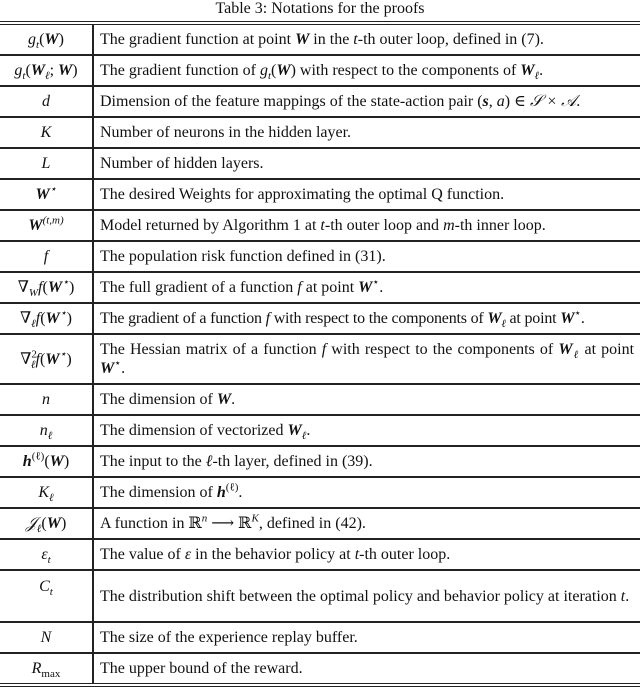  What do you see at coordinates (47, 461) in the screenshot?
I see `symbol-cell: h(ℓ)(W)` at bounding box center [47, 461].